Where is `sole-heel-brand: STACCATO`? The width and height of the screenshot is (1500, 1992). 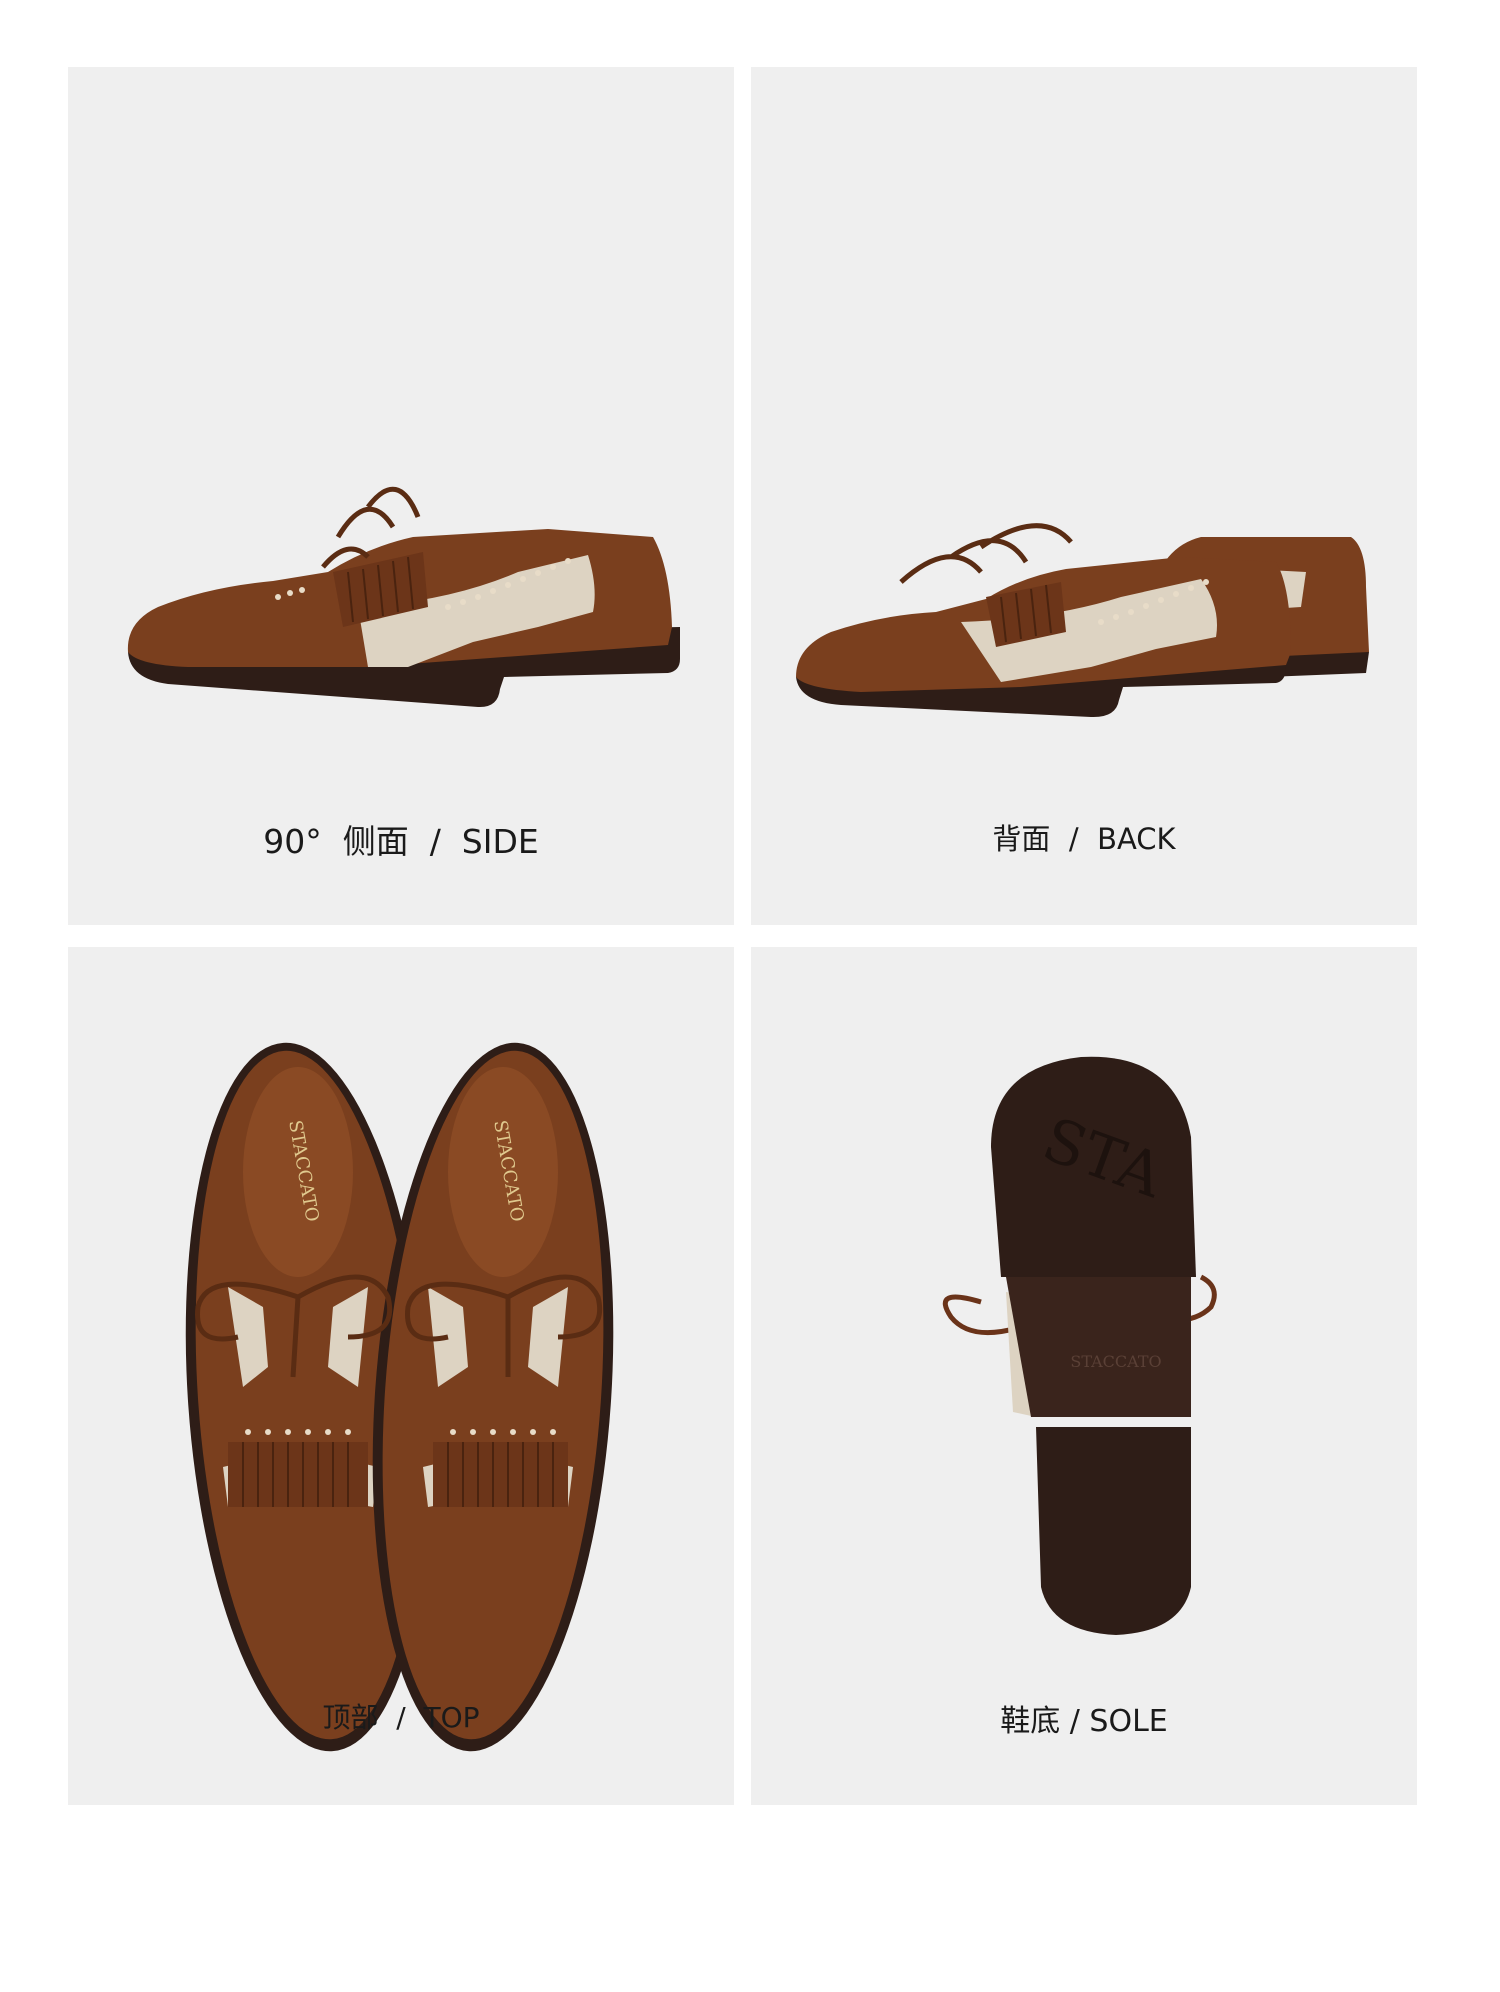 sole-heel-brand: STACCATO is located at coordinates (1115, 1361).